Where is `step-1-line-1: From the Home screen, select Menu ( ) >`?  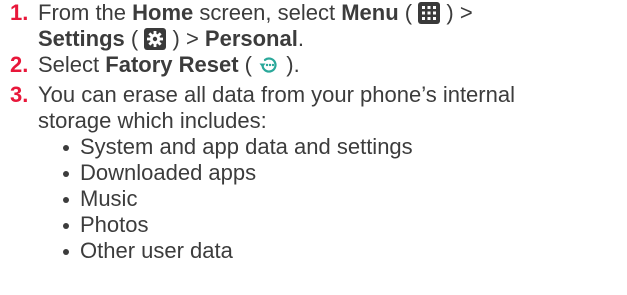
step-1-line-1: From the Home screen, select Menu ( ) > is located at coordinates (332, 13).